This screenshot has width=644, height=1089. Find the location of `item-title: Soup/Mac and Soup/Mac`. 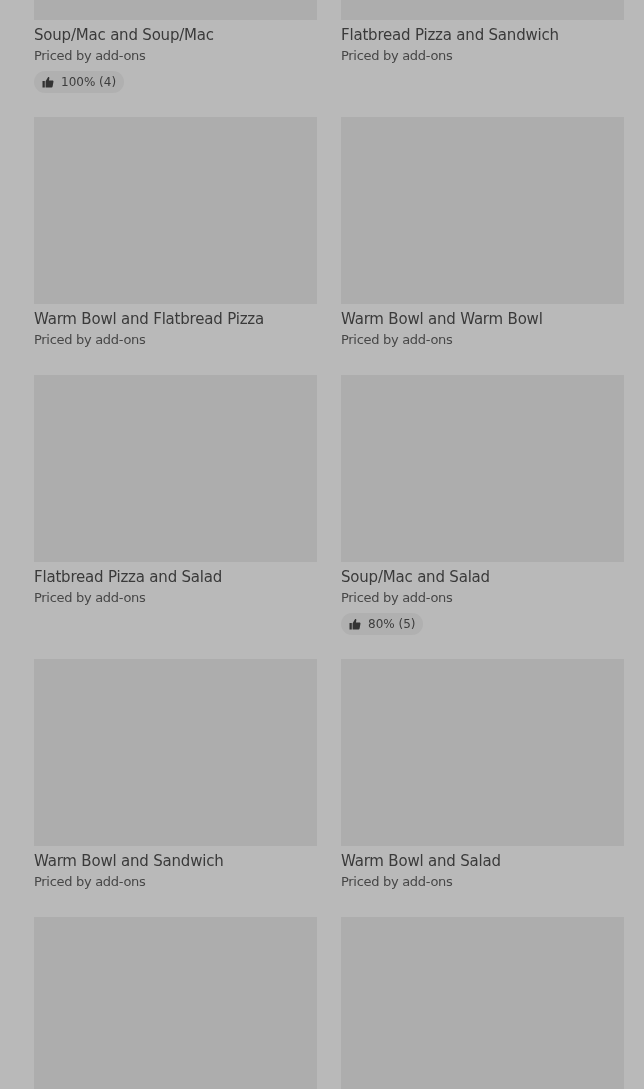

item-title: Soup/Mac and Soup/Mac is located at coordinates (124, 35).